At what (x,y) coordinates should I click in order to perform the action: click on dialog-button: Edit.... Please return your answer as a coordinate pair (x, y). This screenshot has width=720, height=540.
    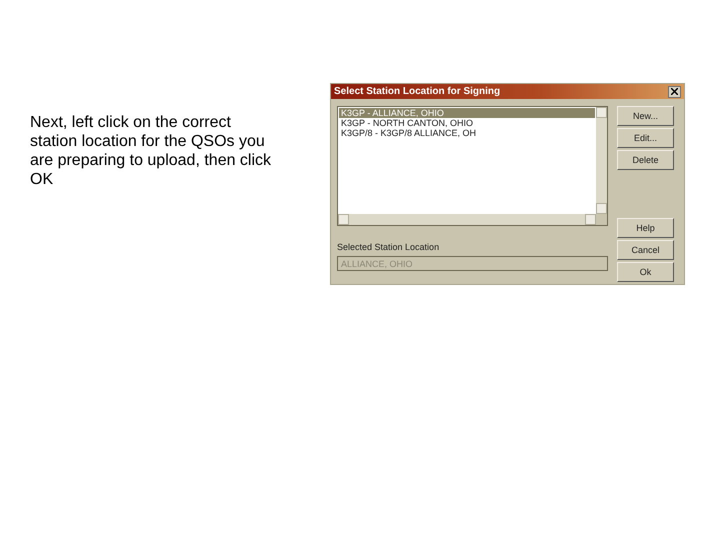
    Looking at the image, I should click on (645, 138).